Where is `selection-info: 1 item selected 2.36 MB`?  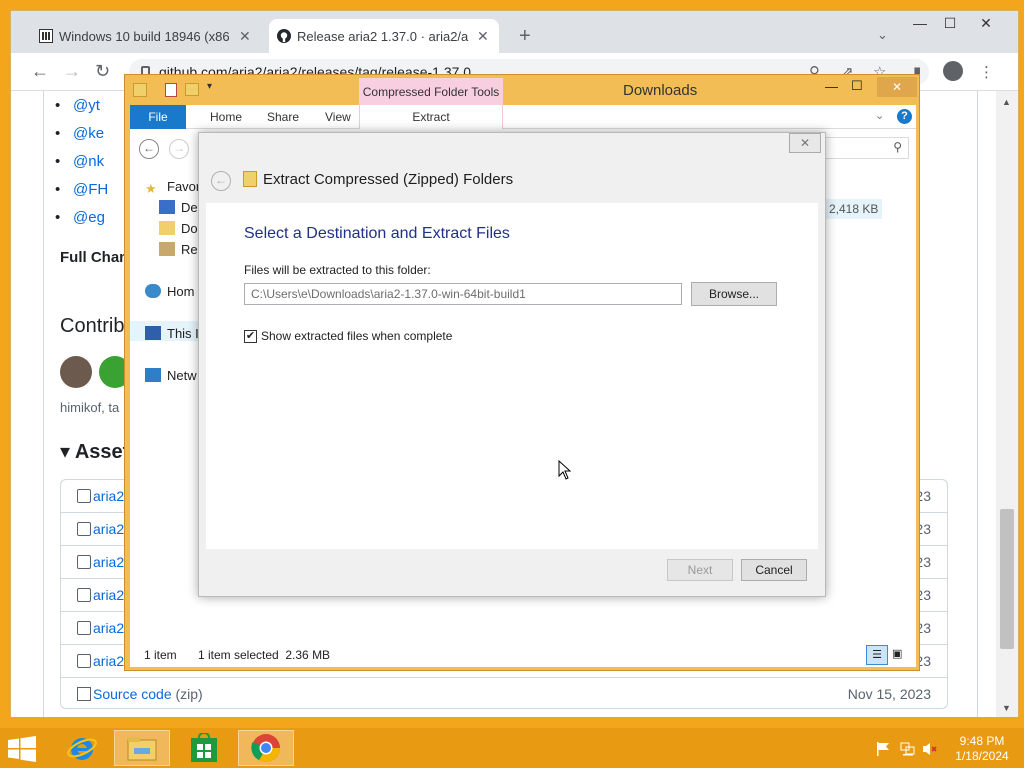 selection-info: 1 item selected 2.36 MB is located at coordinates (264, 655).